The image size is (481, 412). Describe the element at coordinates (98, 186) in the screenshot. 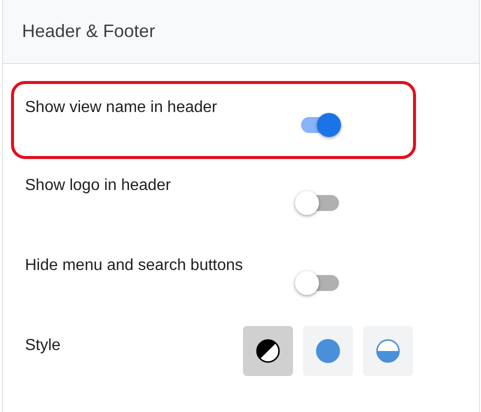

I see `setting-label: Show logo in header` at that location.